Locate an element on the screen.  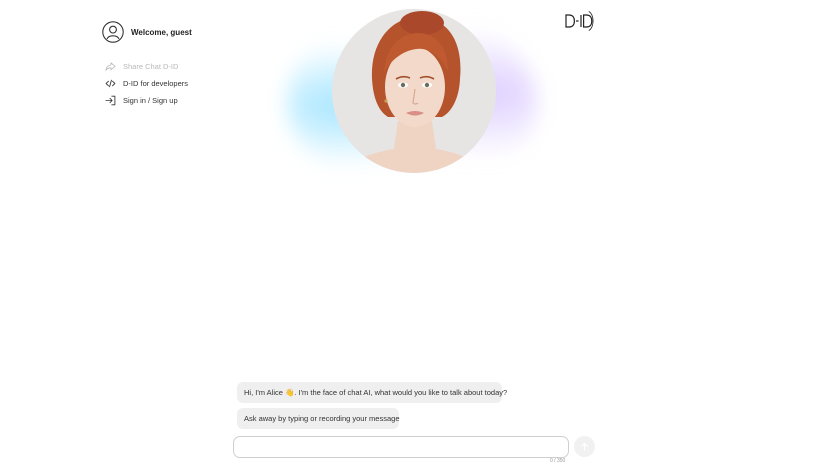
avatar-face-image is located at coordinates (414, 91).